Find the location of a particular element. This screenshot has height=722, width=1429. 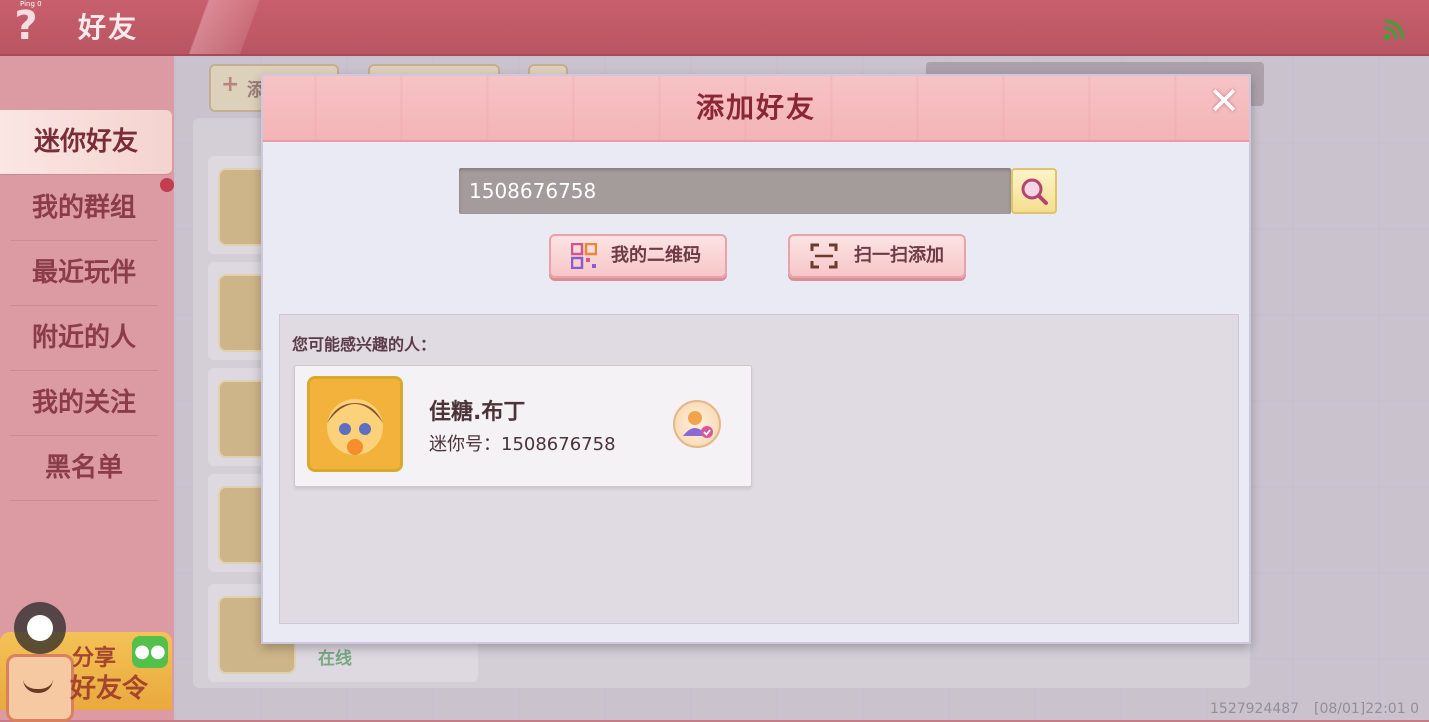

avatar-image is located at coordinates (355, 424).